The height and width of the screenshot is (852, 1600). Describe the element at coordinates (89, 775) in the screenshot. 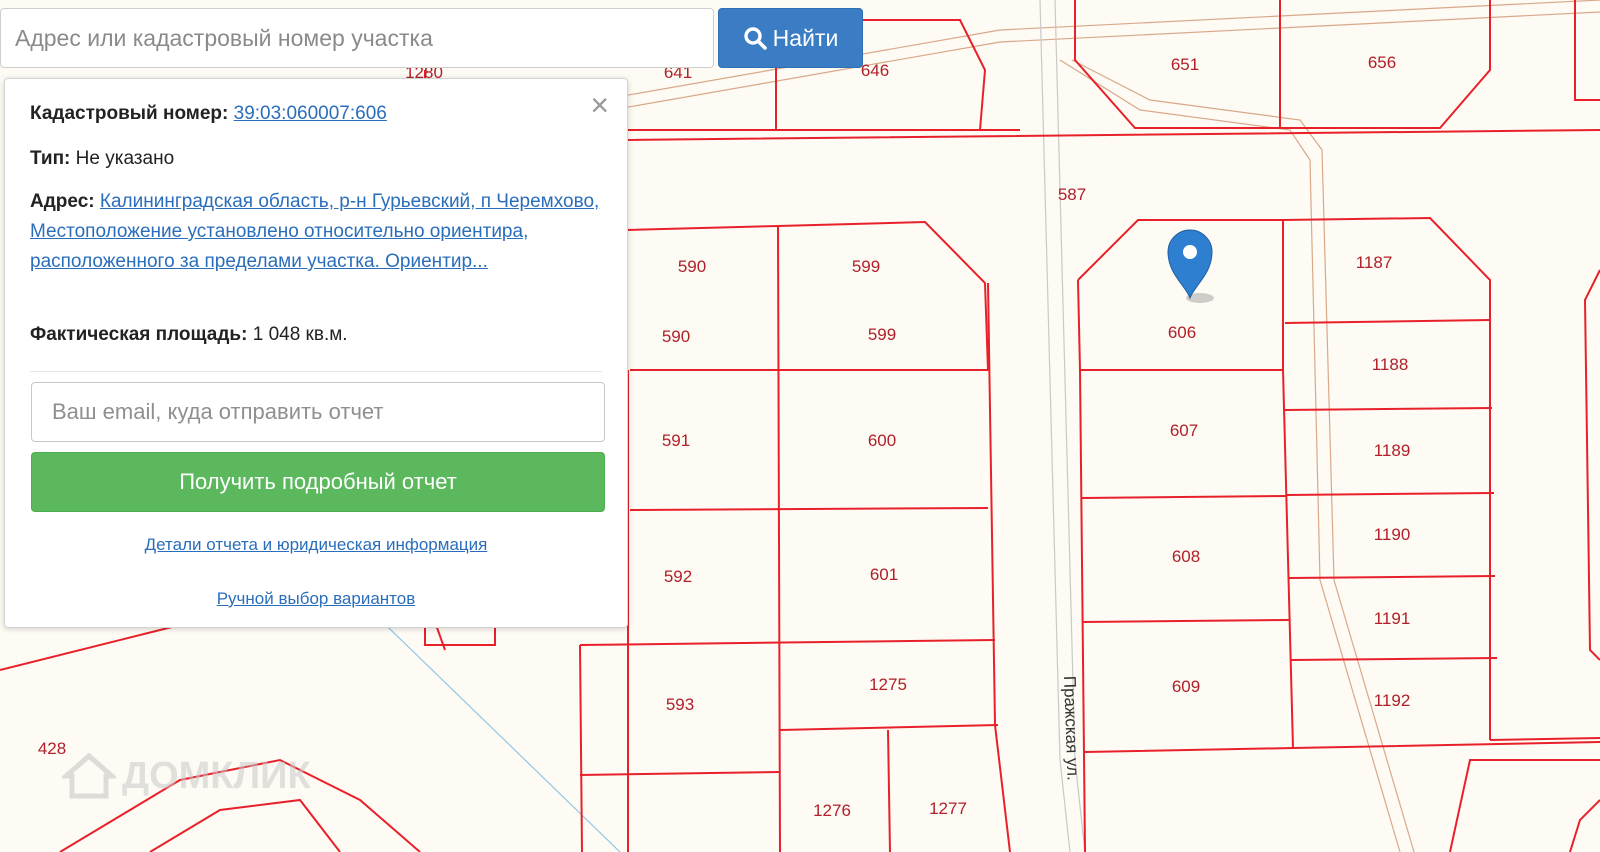

I see `house-logo-icon` at that location.